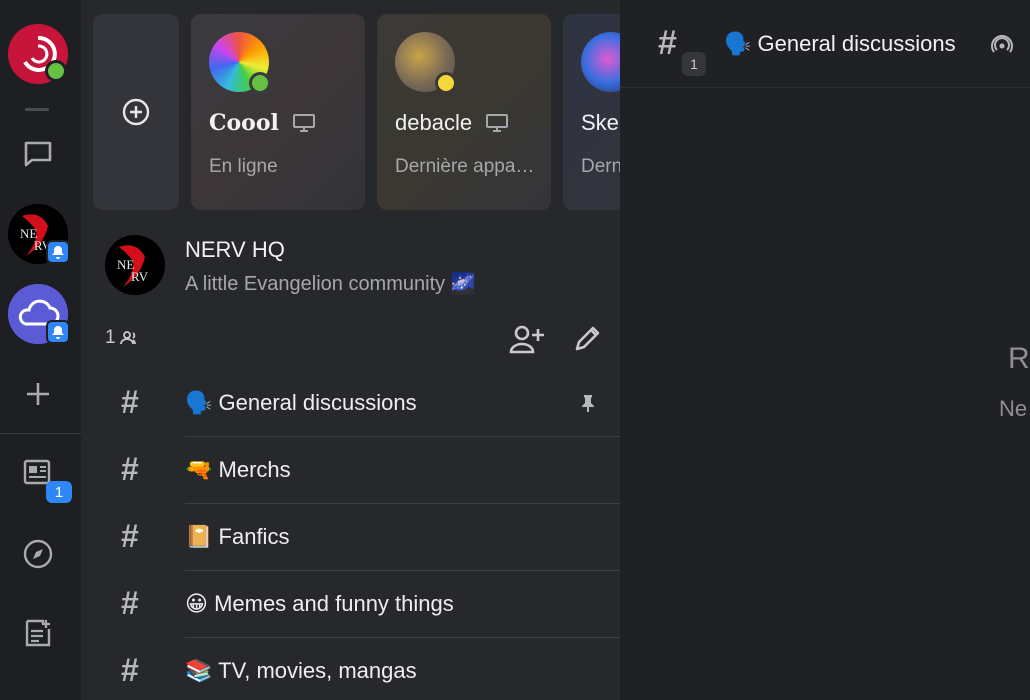 The width and height of the screenshot is (1030, 700). What do you see at coordinates (127, 338) in the screenshot?
I see `people-icon` at bounding box center [127, 338].